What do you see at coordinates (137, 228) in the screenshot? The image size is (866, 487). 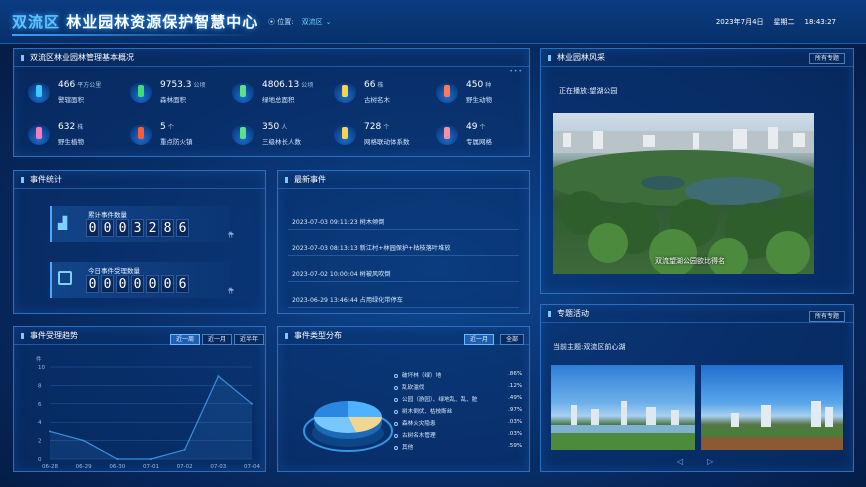 I see `digit-cell: 3` at bounding box center [137, 228].